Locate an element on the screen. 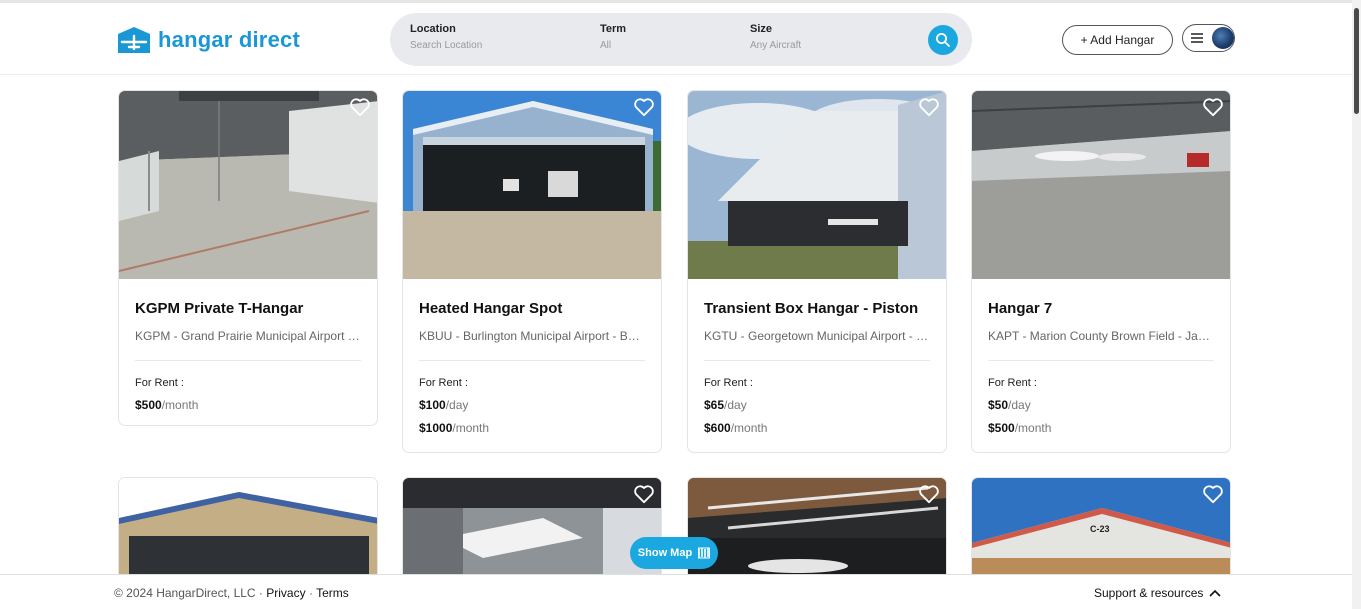 This screenshot has width=1361, height=609. listing-title: Hangar 7 is located at coordinates (1109, 308).